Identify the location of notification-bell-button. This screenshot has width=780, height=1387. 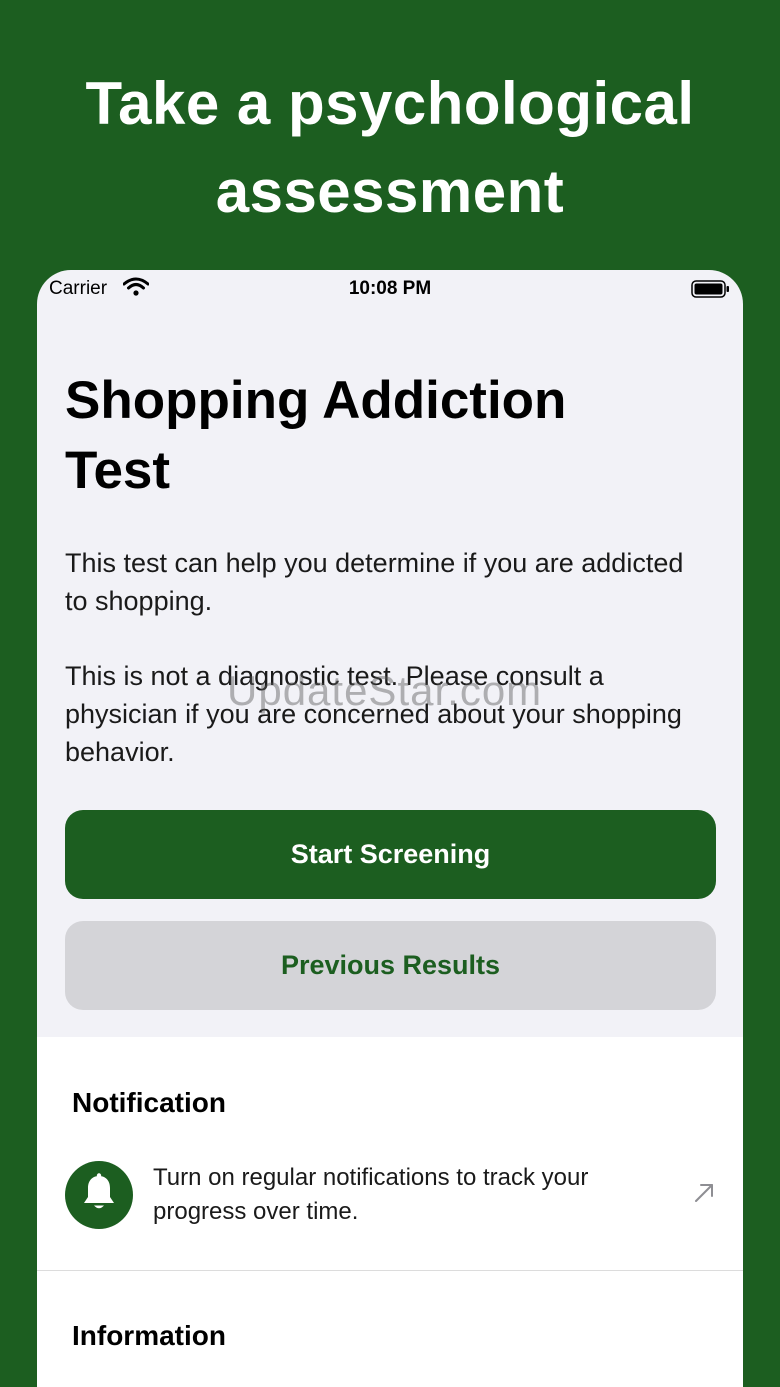
(99, 1195).